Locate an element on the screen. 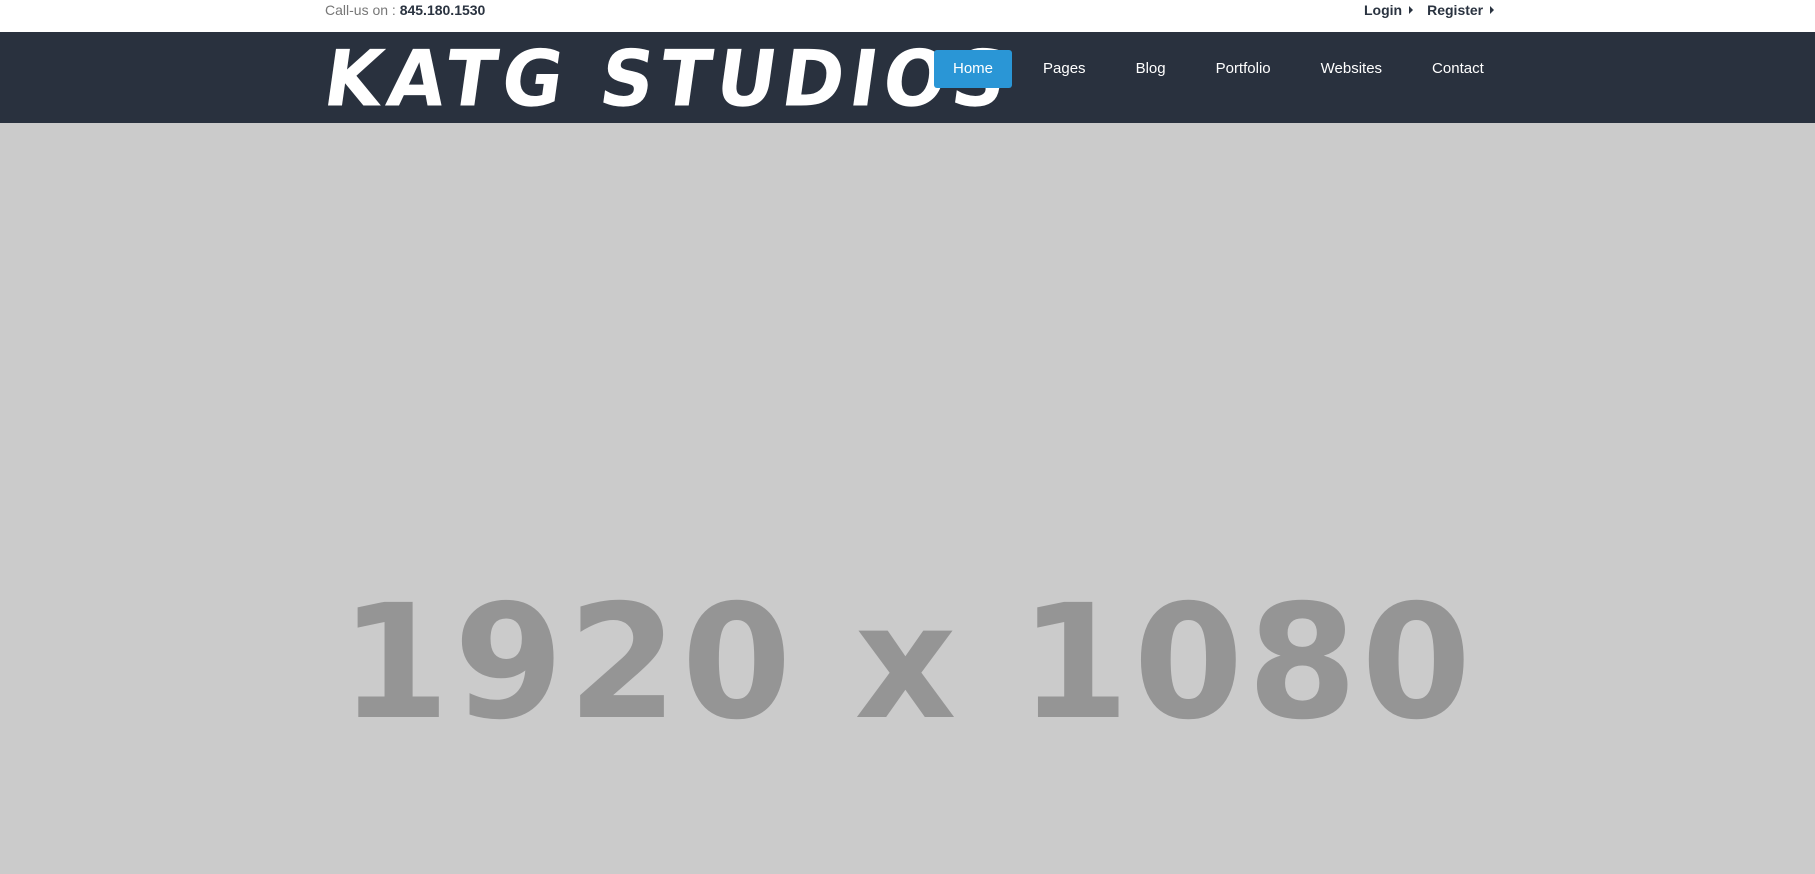 The image size is (1815, 874). phone-number: 845.180.1530 is located at coordinates (442, 10).